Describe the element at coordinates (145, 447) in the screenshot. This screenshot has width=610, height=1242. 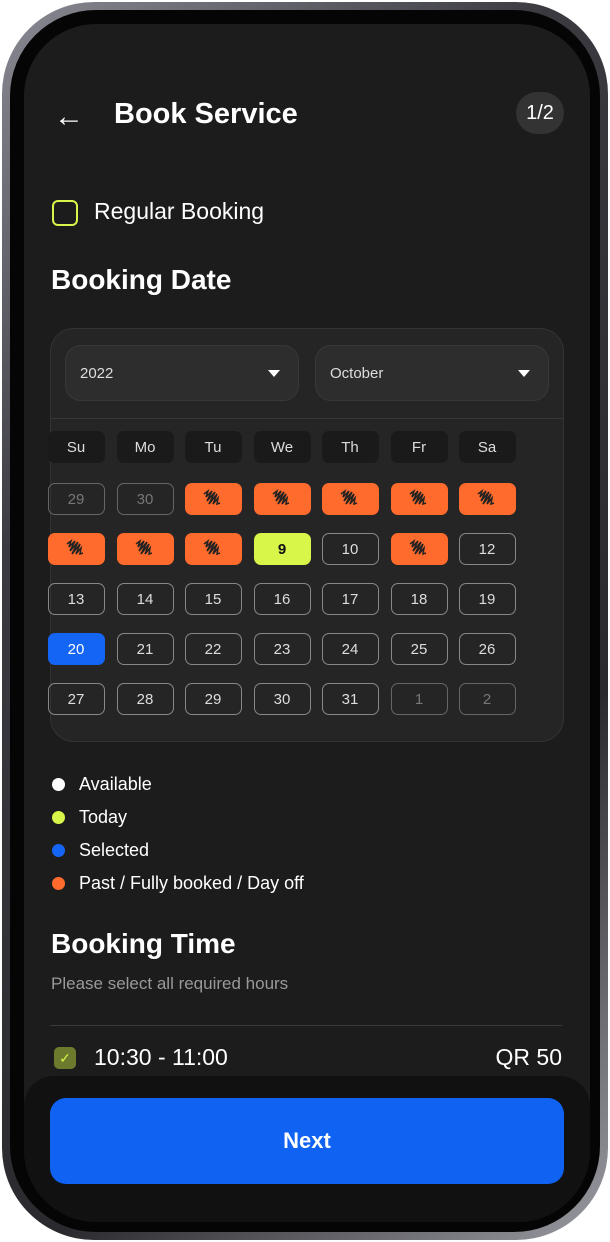
I see `weekday-header: Mo` at that location.